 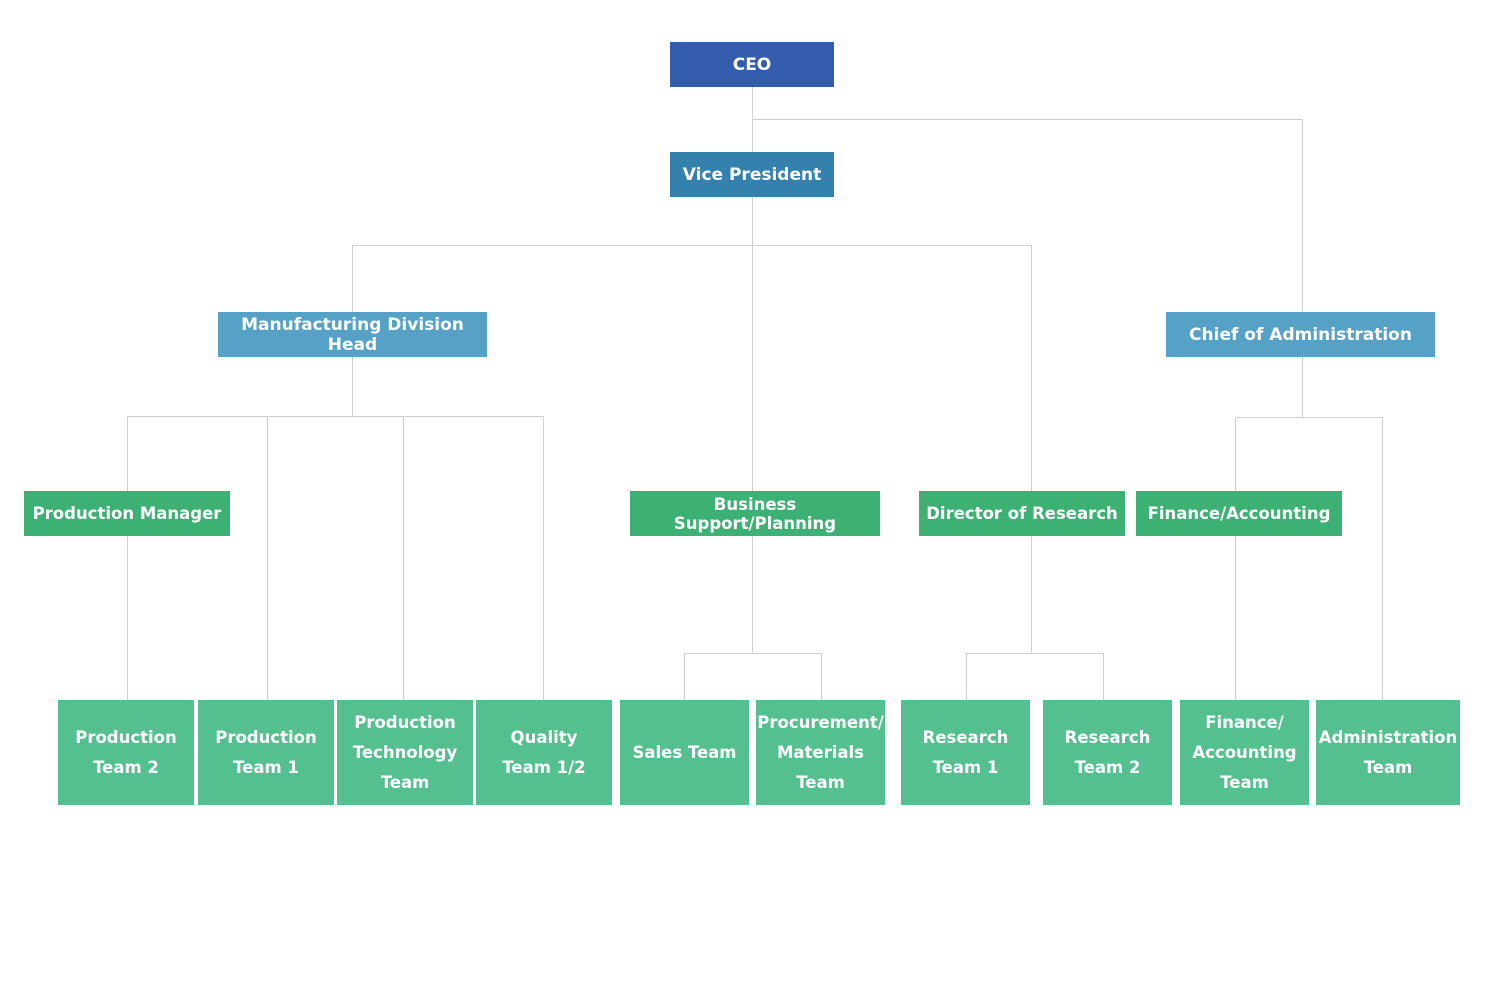 I want to click on team-label: Research Team 1, so click(x=965, y=752).